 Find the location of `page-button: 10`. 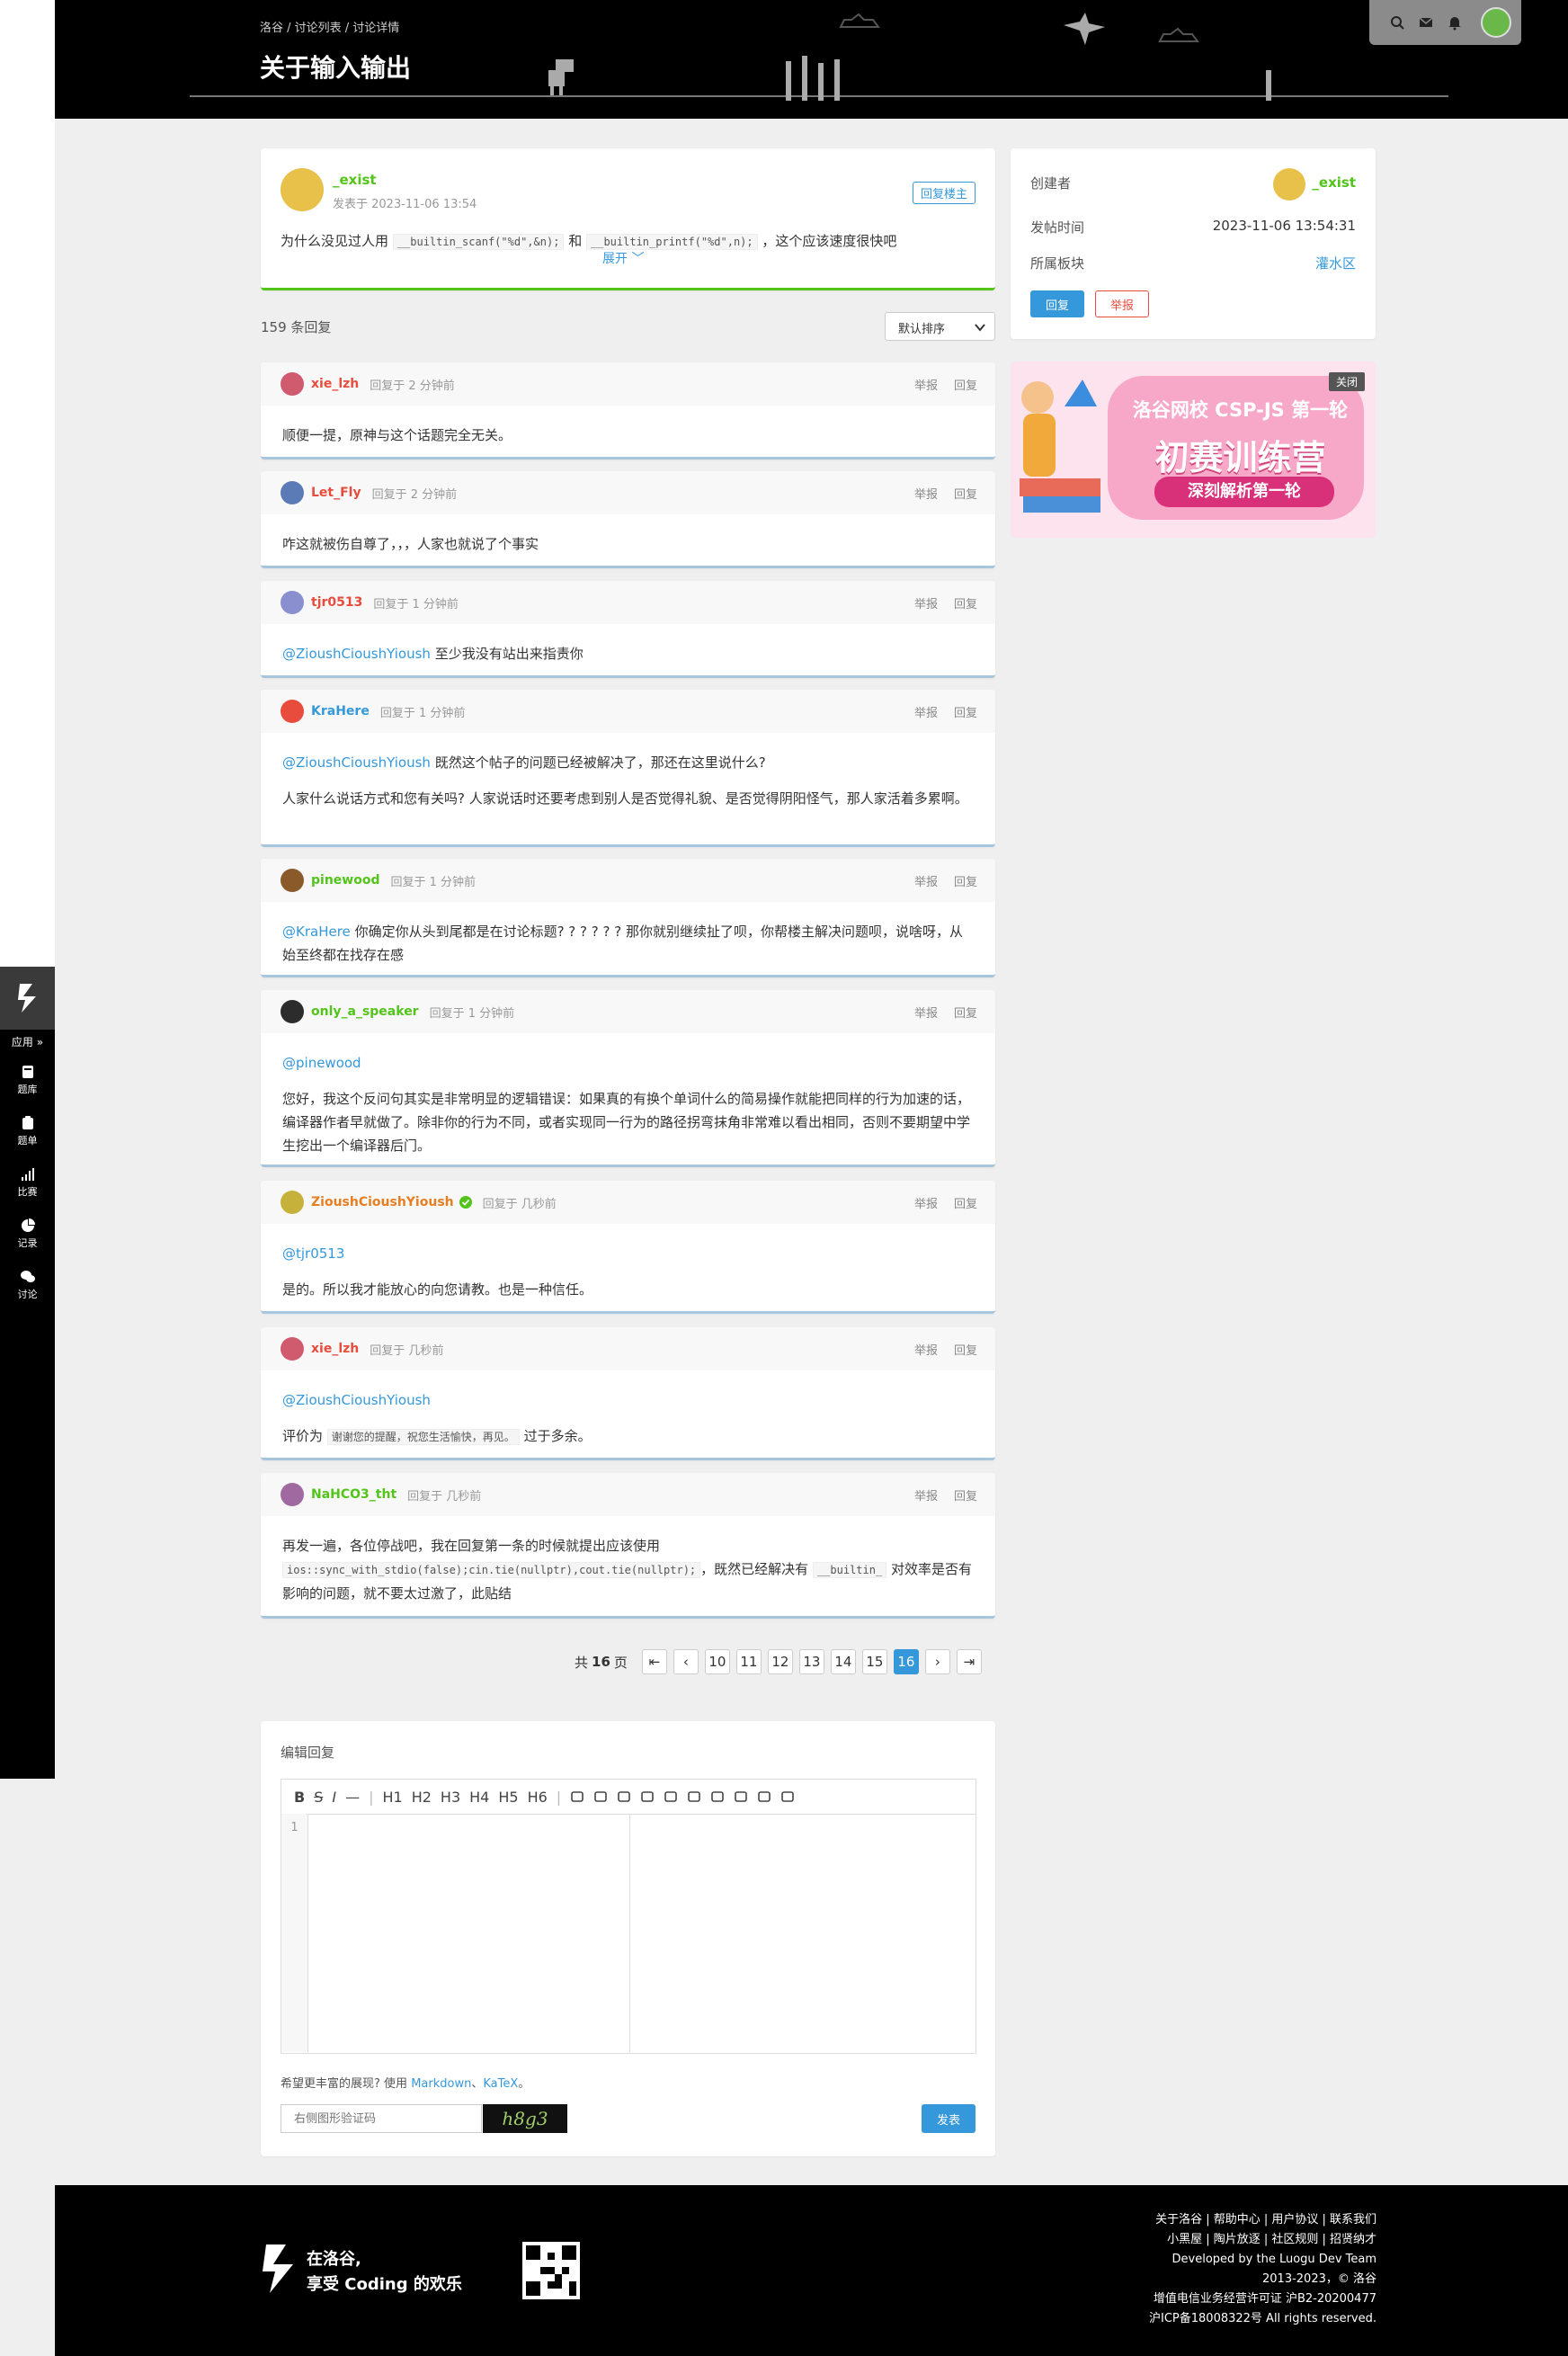

page-button: 10 is located at coordinates (717, 1661).